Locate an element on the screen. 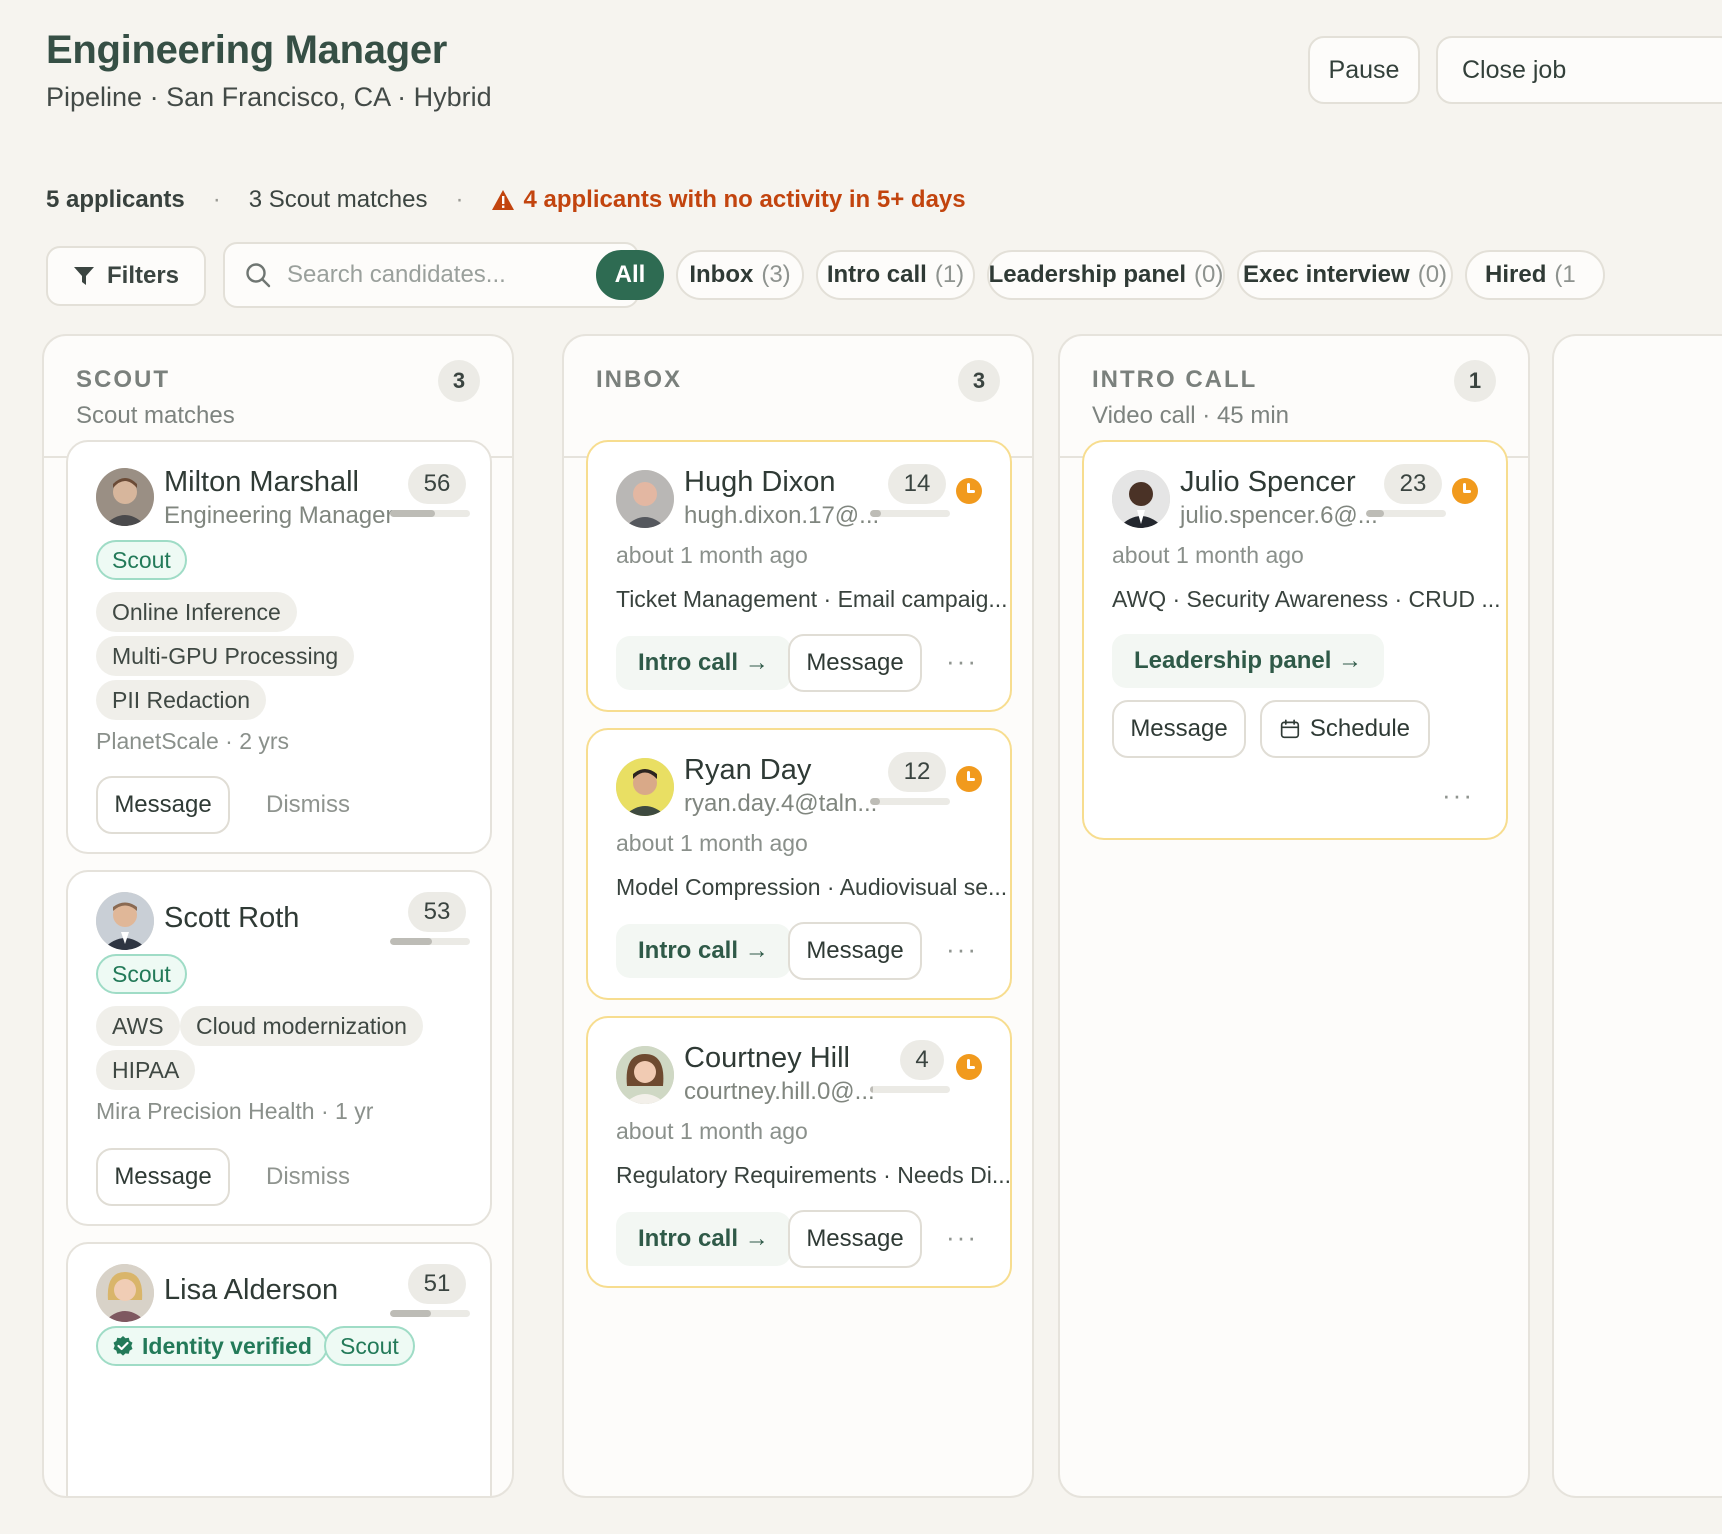 The image size is (1722, 1534). skill-tag: PII Redaction is located at coordinates (181, 700).